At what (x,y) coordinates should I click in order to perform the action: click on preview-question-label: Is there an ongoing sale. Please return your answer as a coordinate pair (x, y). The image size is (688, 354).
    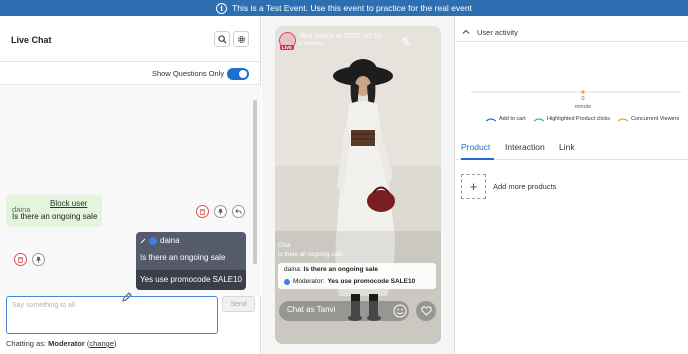
    Looking at the image, I should click on (310, 255).